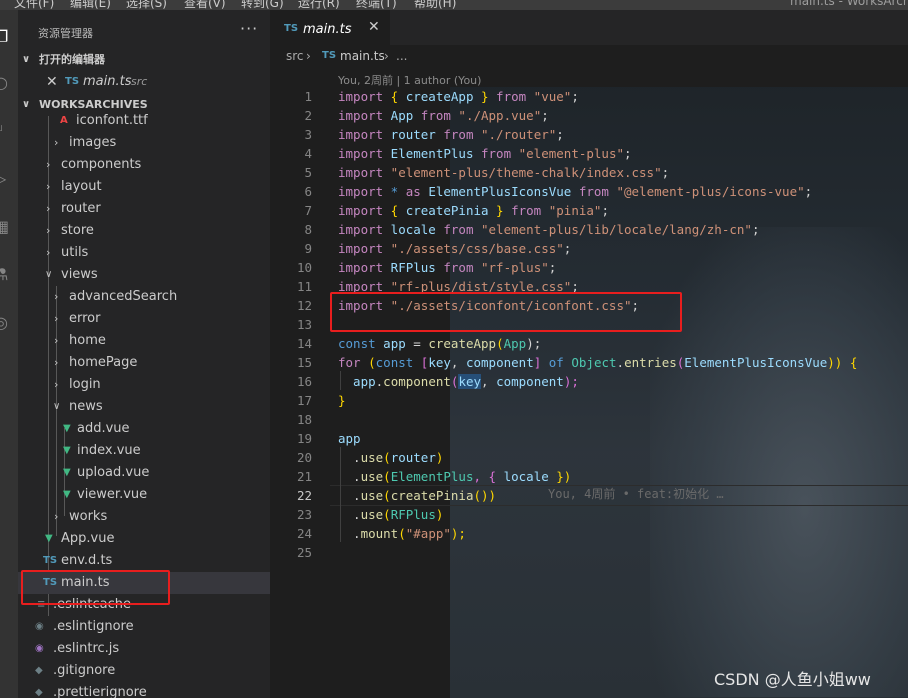  What do you see at coordinates (146, 5) in the screenshot?
I see `menu-selection: 选择(S)` at bounding box center [146, 5].